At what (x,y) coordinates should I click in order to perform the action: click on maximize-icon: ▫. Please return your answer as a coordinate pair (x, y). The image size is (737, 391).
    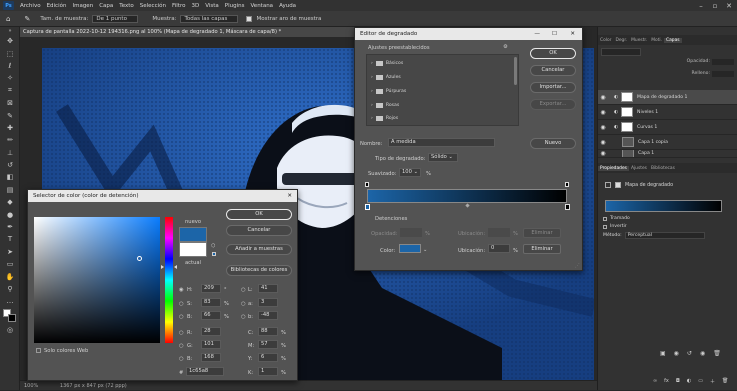
    Looking at the image, I should click on (715, 5).